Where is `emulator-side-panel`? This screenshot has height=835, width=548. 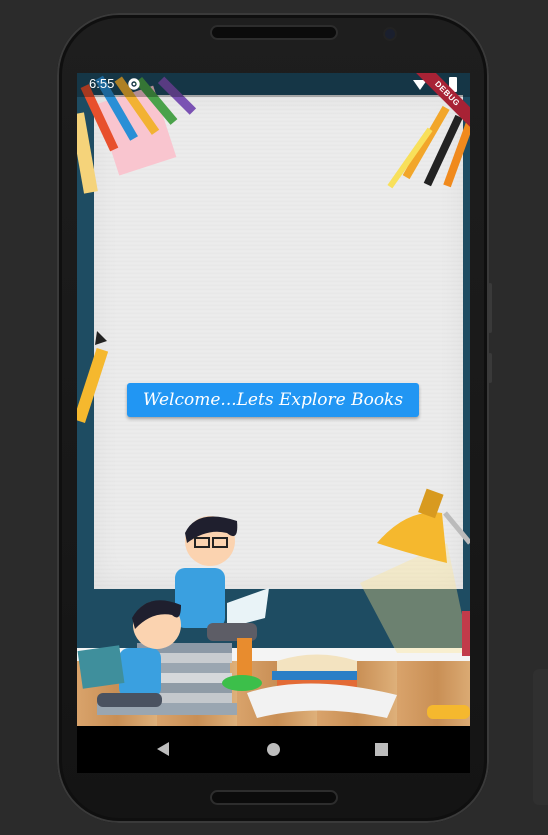
emulator-side-panel is located at coordinates (540, 737).